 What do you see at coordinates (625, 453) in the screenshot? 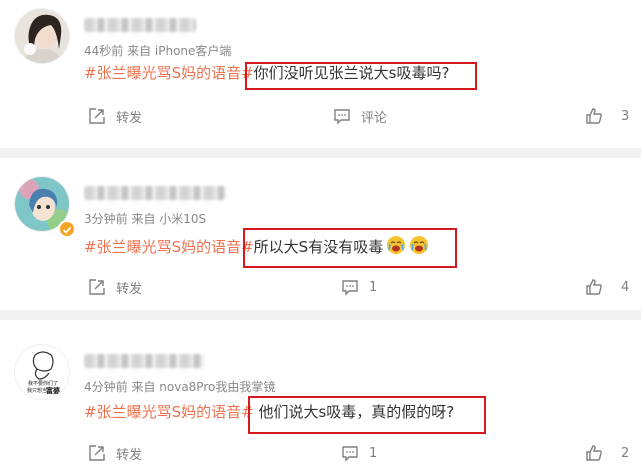
I see `like-count: 2` at bounding box center [625, 453].